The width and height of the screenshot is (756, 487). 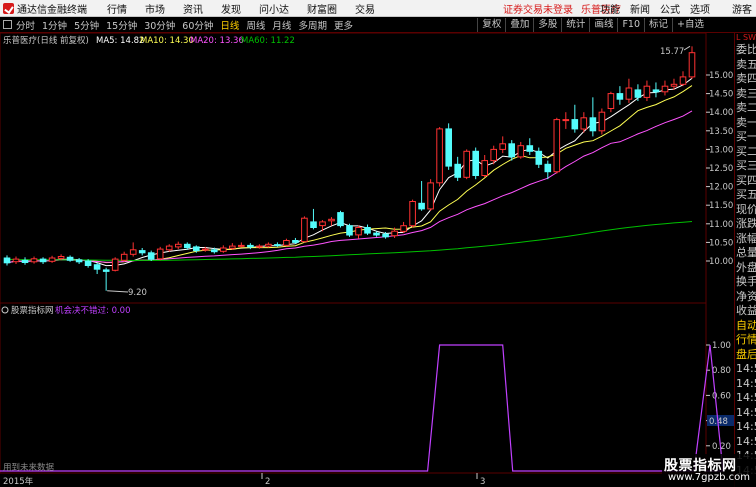 What do you see at coordinates (482, 482) in the screenshot?
I see `x-label-mar: 3` at bounding box center [482, 482].